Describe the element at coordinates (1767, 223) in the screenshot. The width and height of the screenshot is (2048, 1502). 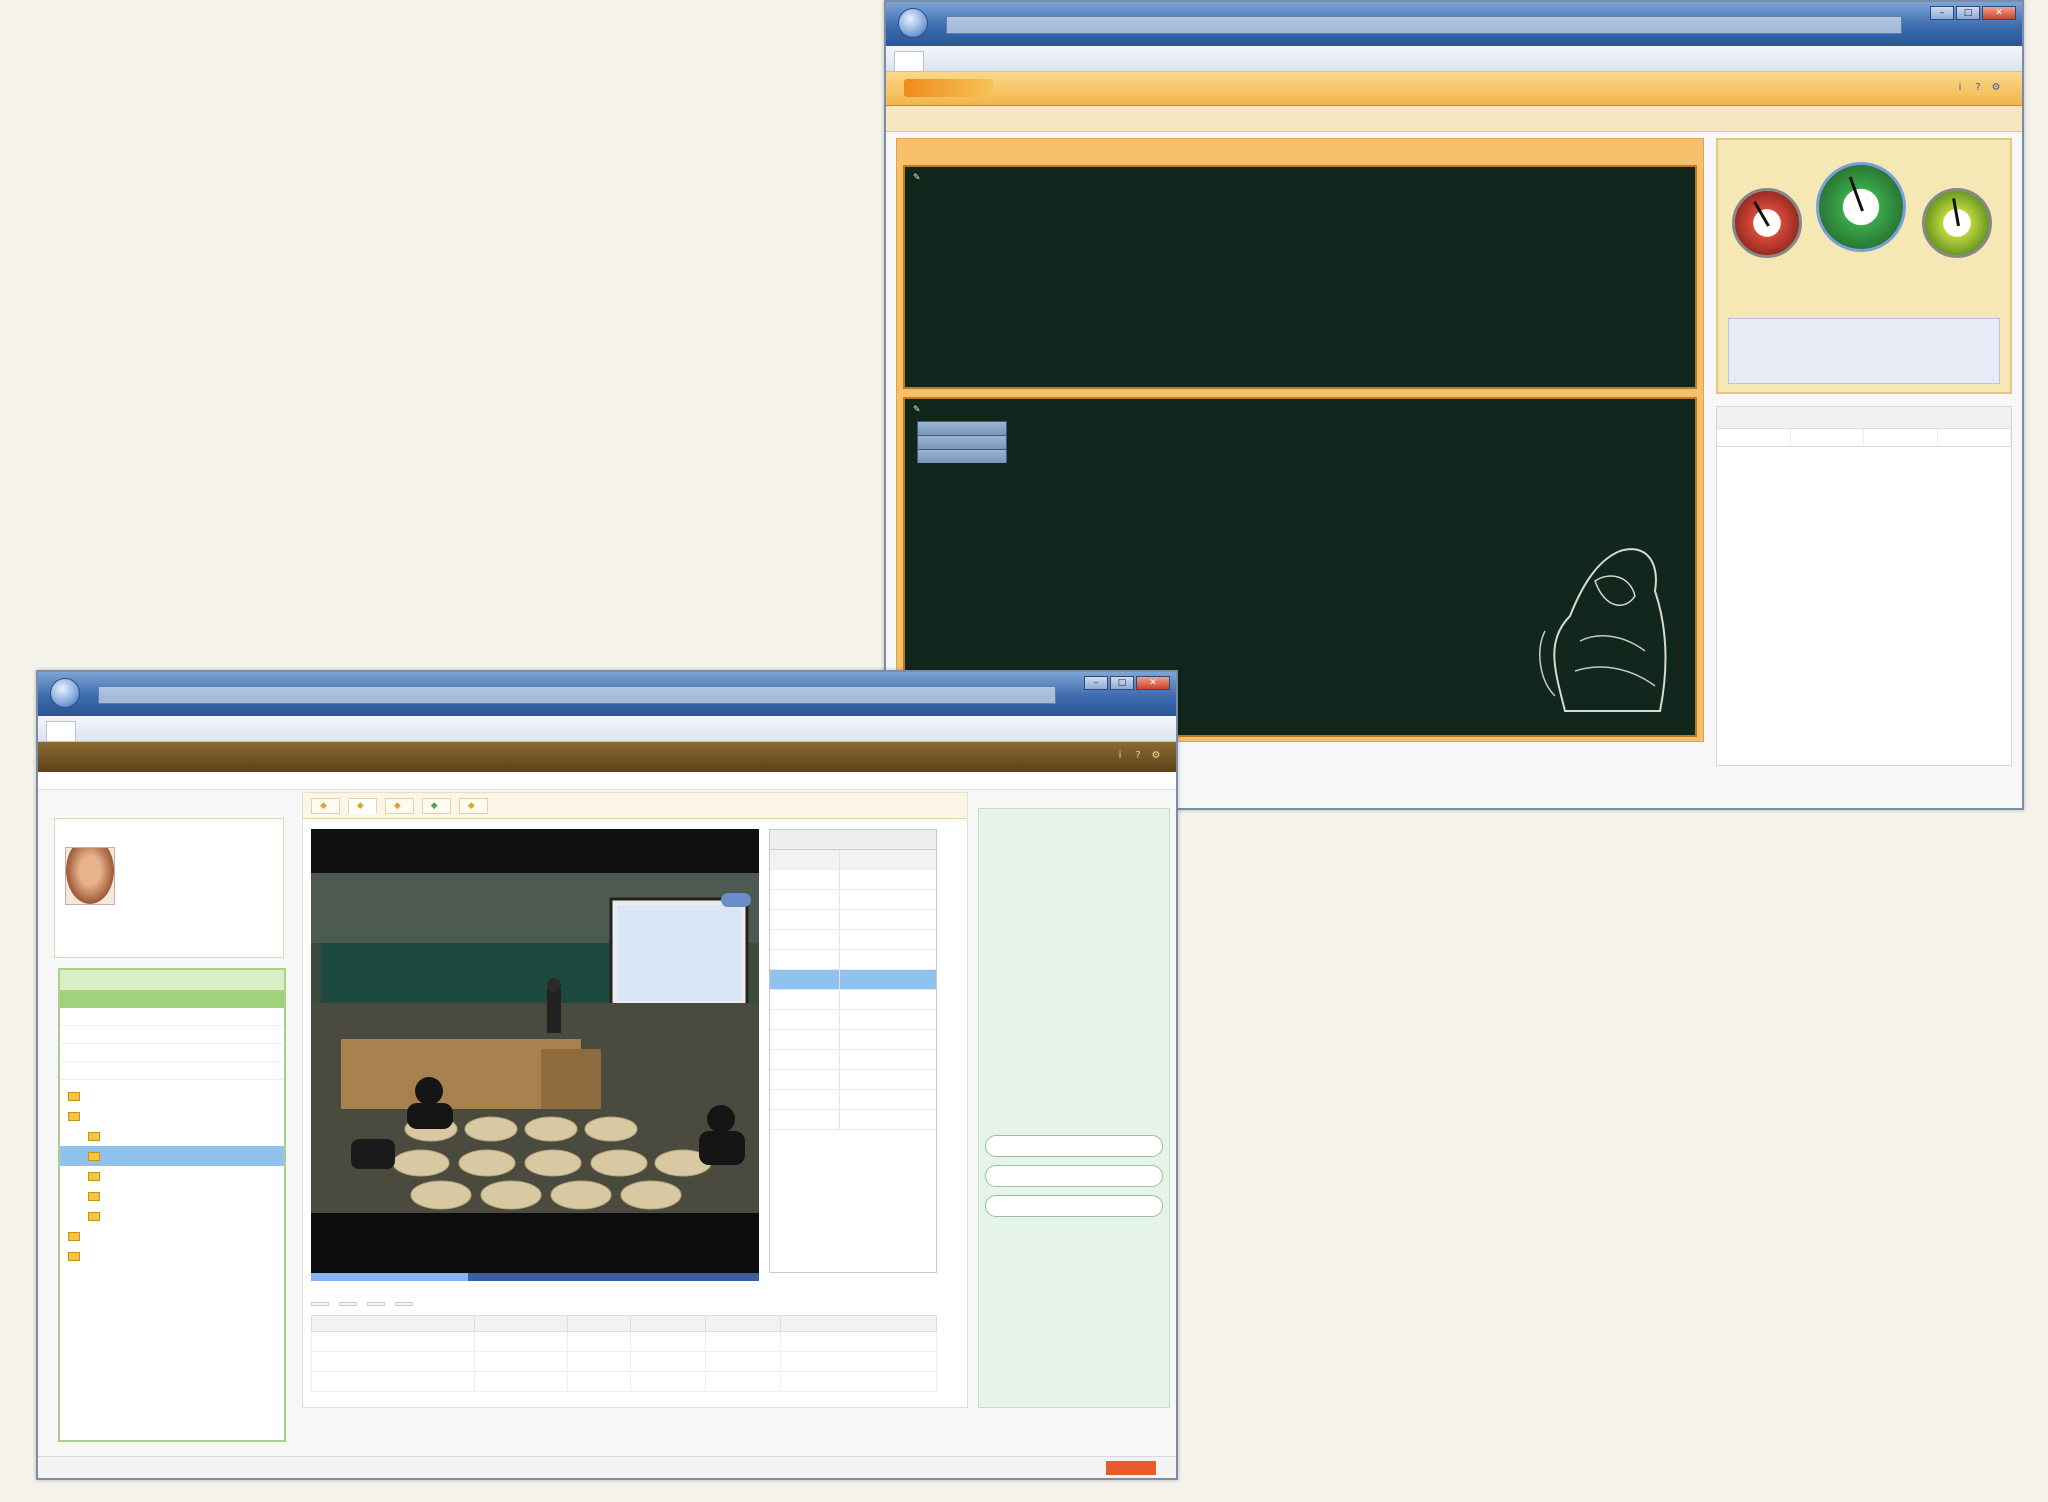
I see `gauge-red` at that location.